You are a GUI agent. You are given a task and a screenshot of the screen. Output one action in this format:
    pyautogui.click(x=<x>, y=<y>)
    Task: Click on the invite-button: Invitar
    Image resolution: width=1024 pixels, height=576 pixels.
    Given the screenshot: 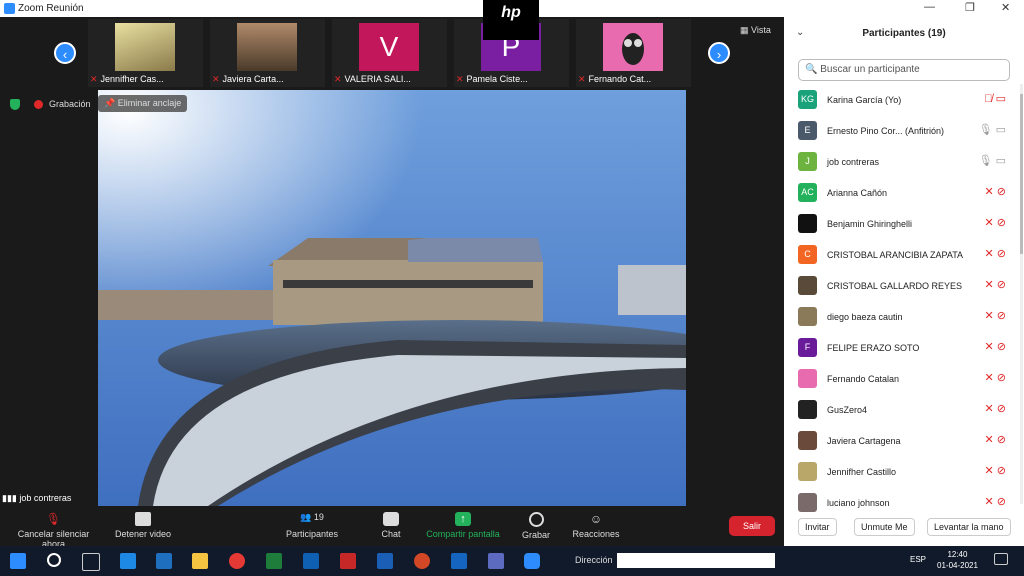 What is the action you would take?
    pyautogui.click(x=817, y=527)
    